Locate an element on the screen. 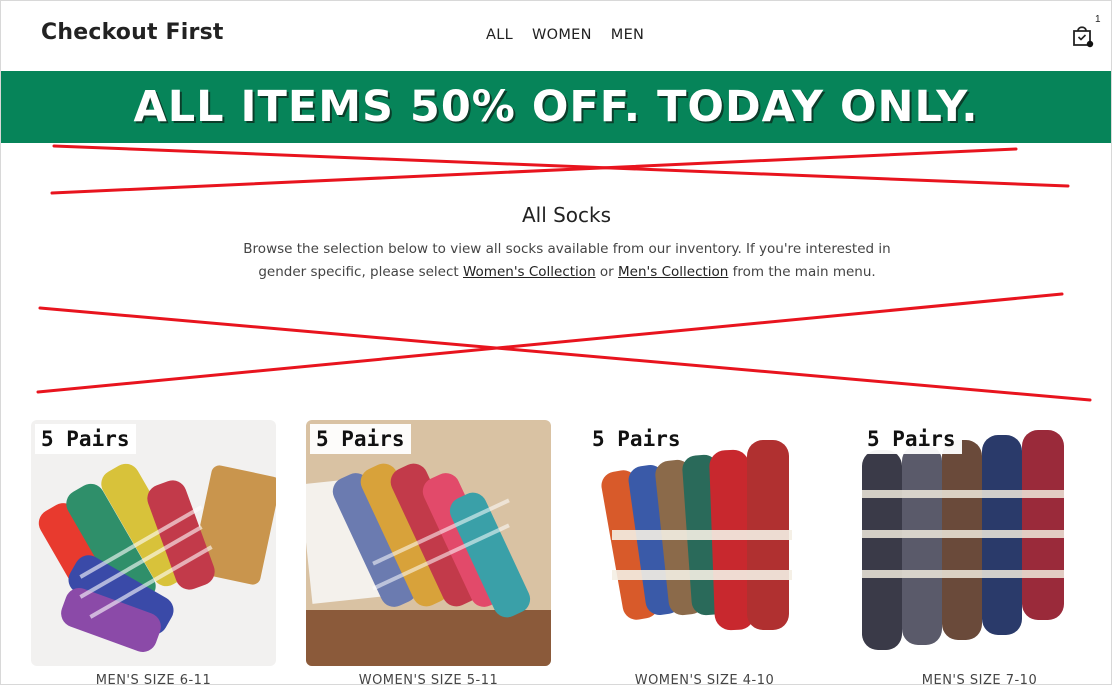  page-title: All Socks is located at coordinates (566, 215).